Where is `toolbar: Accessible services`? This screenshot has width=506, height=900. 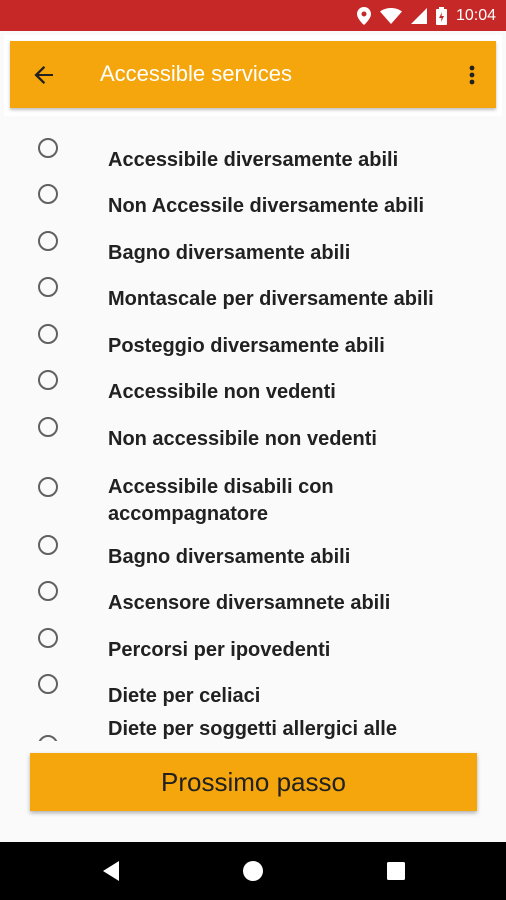 toolbar: Accessible services is located at coordinates (253, 74).